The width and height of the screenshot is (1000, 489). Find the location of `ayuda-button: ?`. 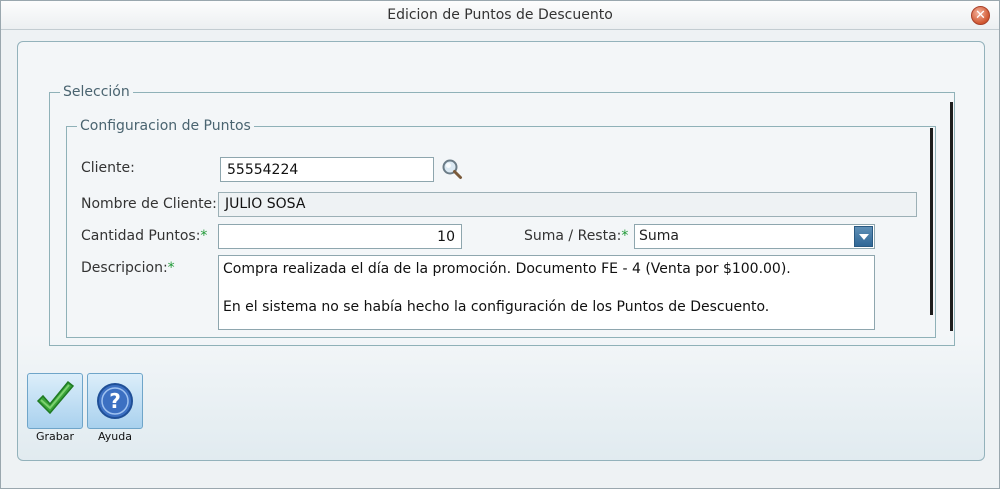

ayuda-button: ? is located at coordinates (115, 401).